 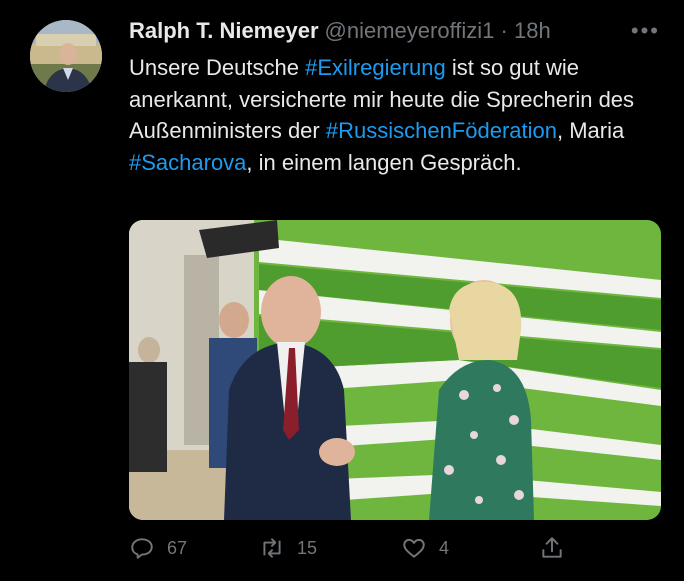 I want to click on share-button, so click(x=558, y=548).